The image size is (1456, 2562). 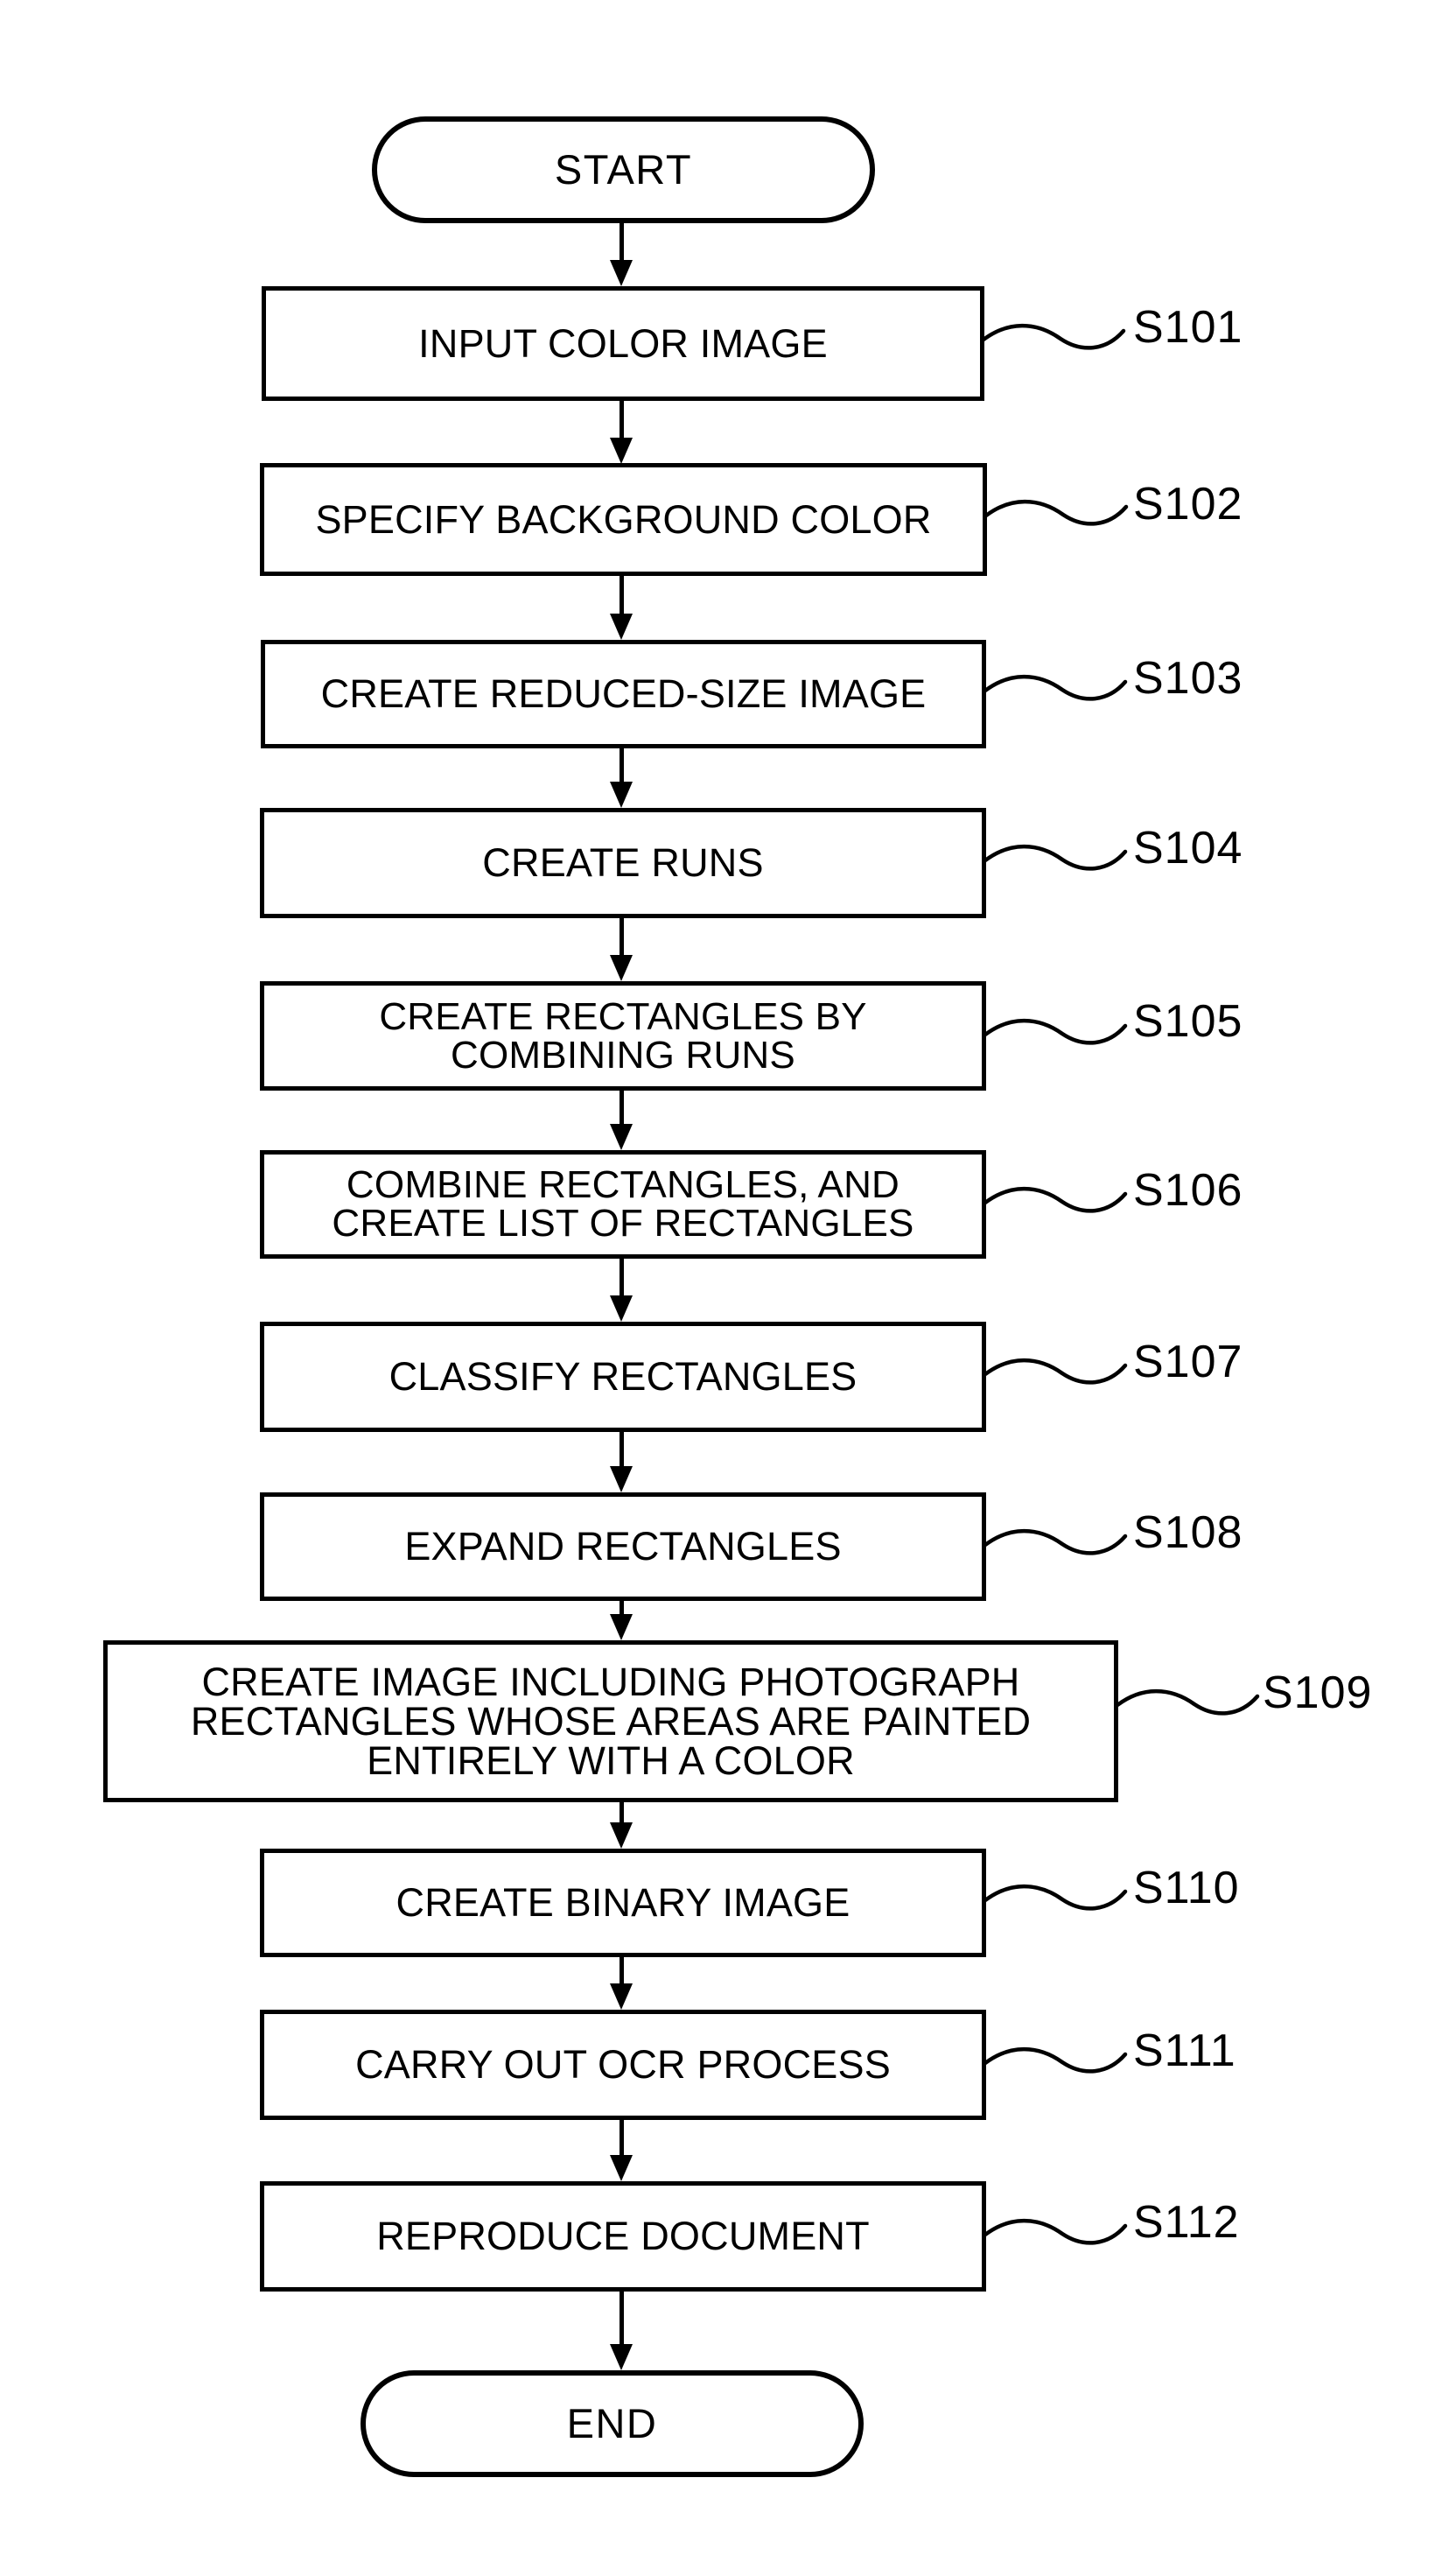 I want to click on flow-node-start-label: START, so click(x=623, y=169).